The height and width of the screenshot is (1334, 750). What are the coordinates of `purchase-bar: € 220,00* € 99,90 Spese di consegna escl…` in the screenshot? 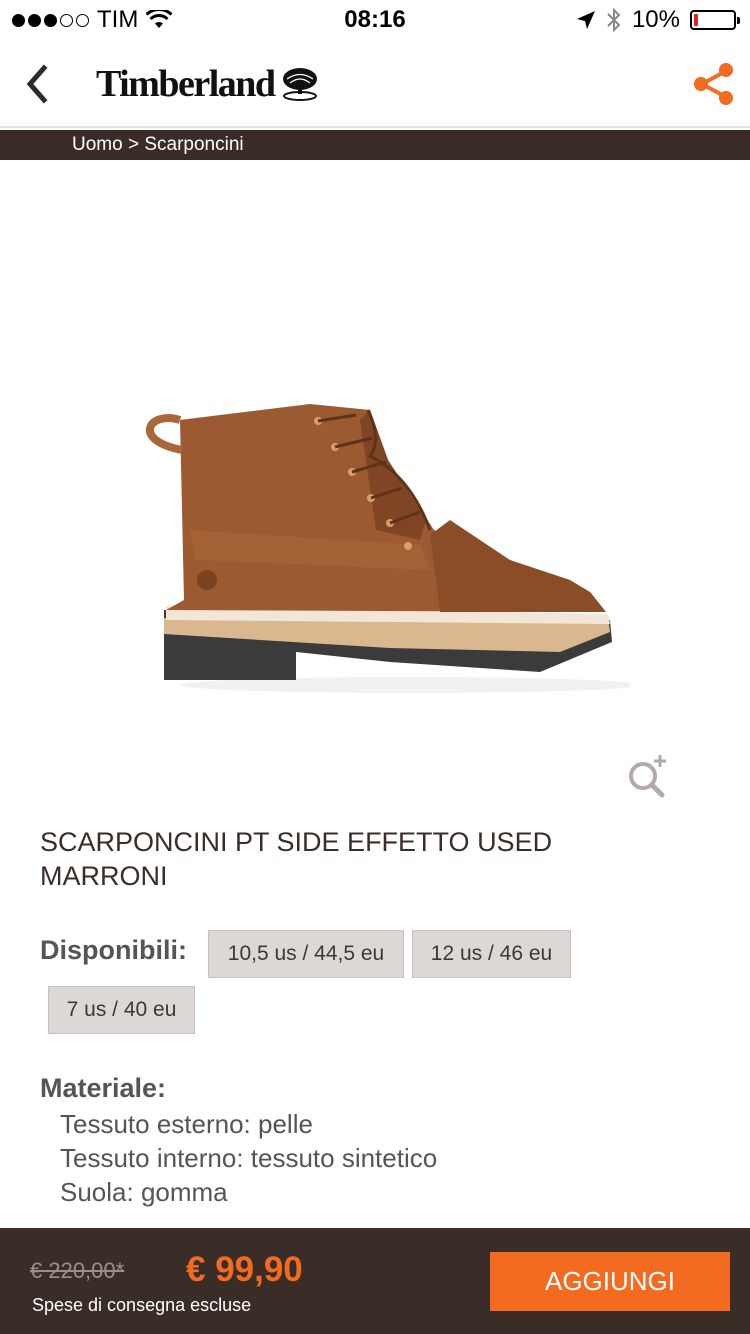 It's located at (375, 1281).